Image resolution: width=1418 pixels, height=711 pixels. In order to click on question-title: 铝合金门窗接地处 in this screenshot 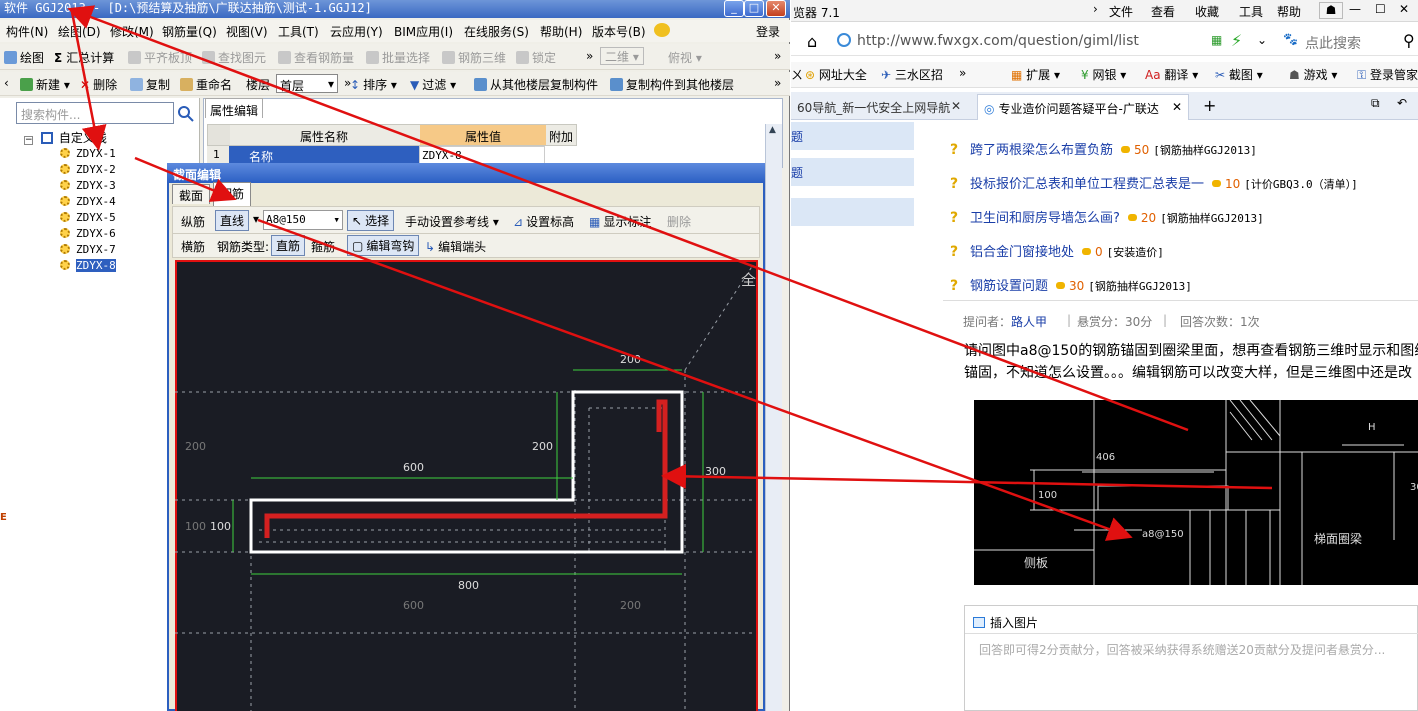, I will do `click(1022, 252)`.